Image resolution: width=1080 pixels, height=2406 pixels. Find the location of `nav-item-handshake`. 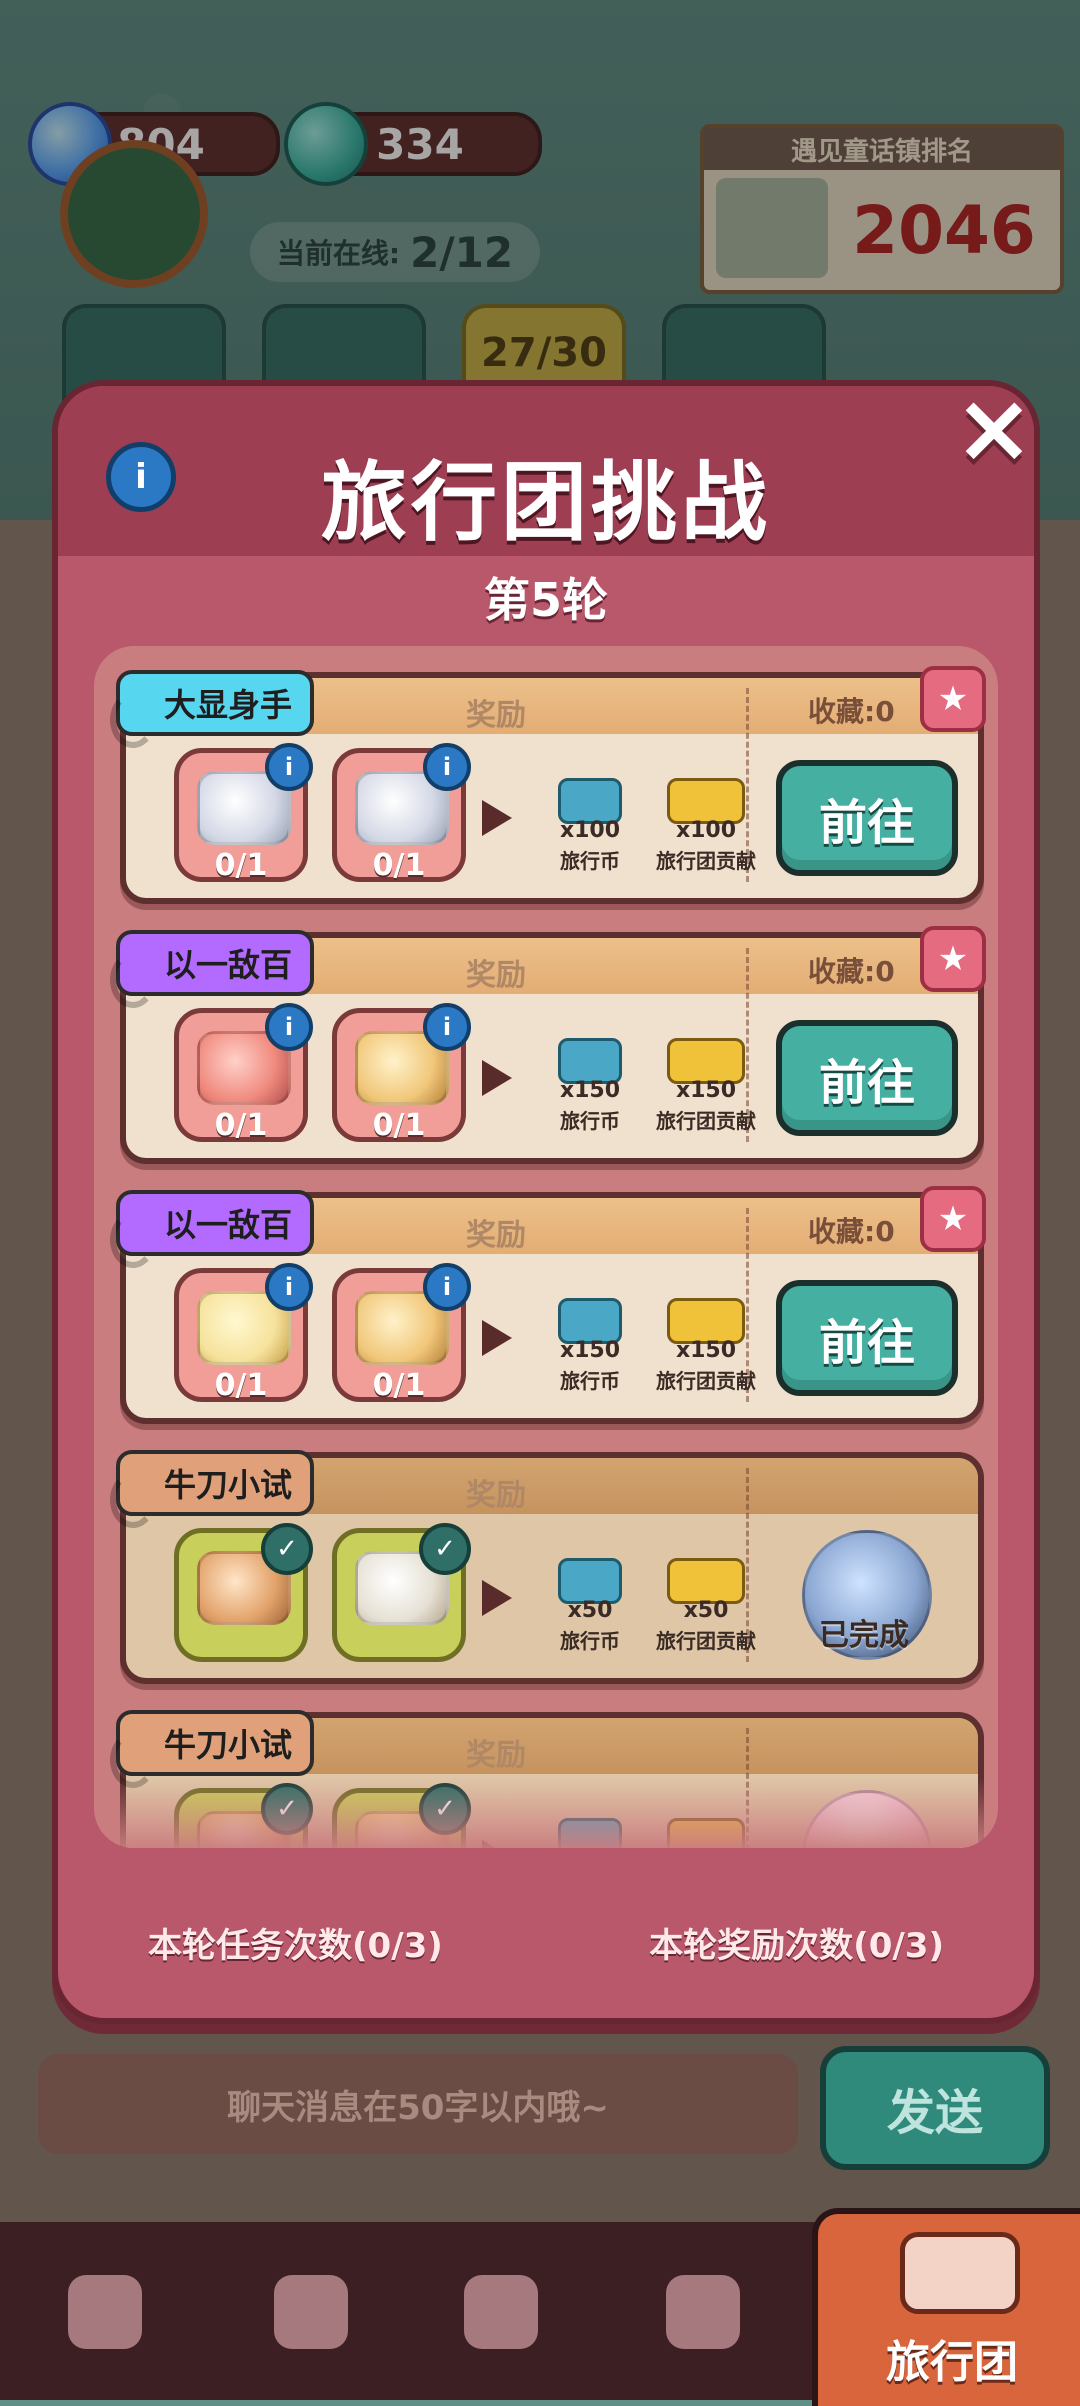

nav-item-handshake is located at coordinates (311, 2312).